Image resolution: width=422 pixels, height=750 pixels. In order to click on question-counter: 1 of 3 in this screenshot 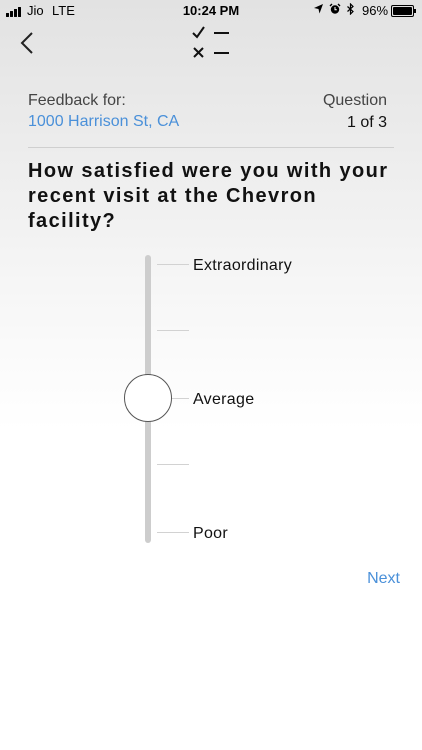, I will do `click(366, 122)`.